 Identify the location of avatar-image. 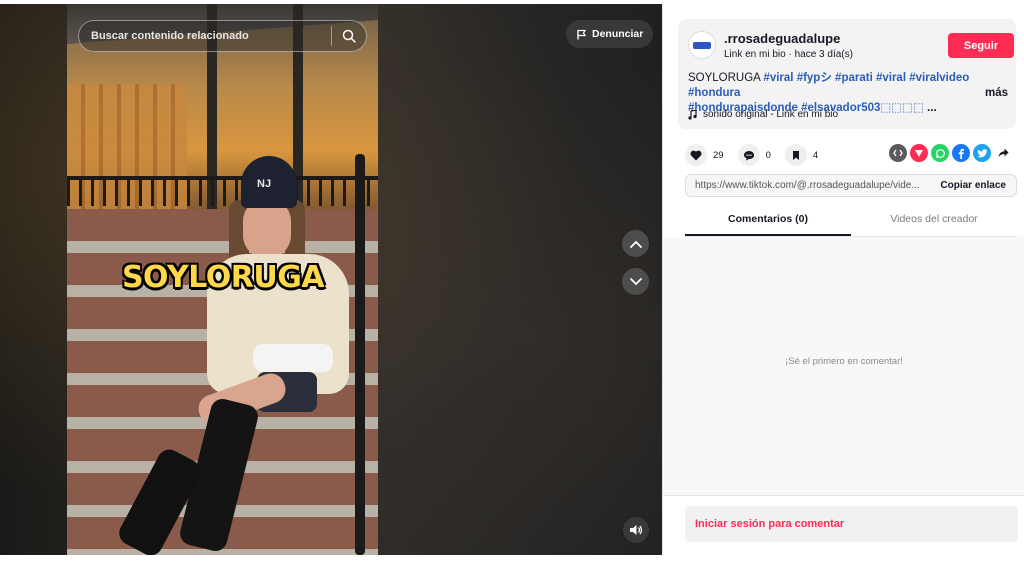
(702, 45).